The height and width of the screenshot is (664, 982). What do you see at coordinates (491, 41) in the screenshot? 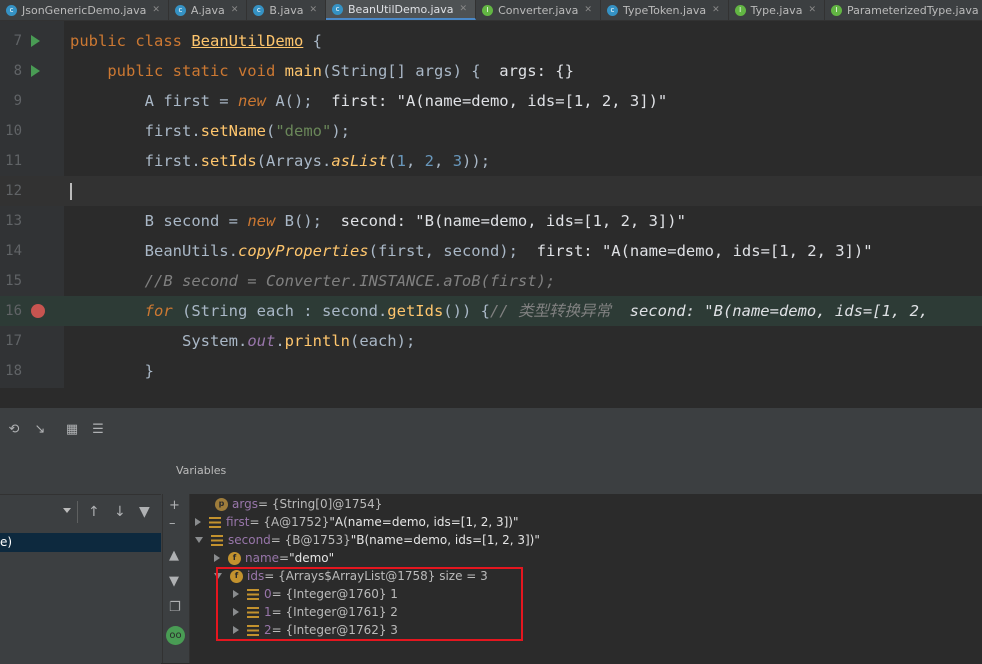
I see `code-line: 7 public class BeanUtilDemo {` at bounding box center [491, 41].